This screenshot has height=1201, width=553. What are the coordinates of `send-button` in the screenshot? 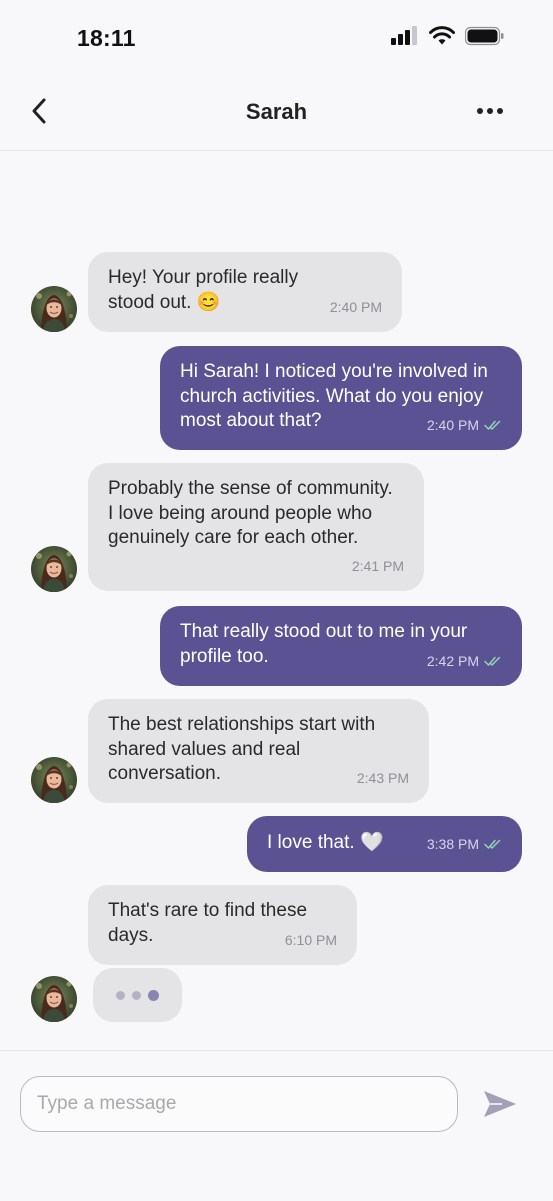 It's located at (500, 1104).